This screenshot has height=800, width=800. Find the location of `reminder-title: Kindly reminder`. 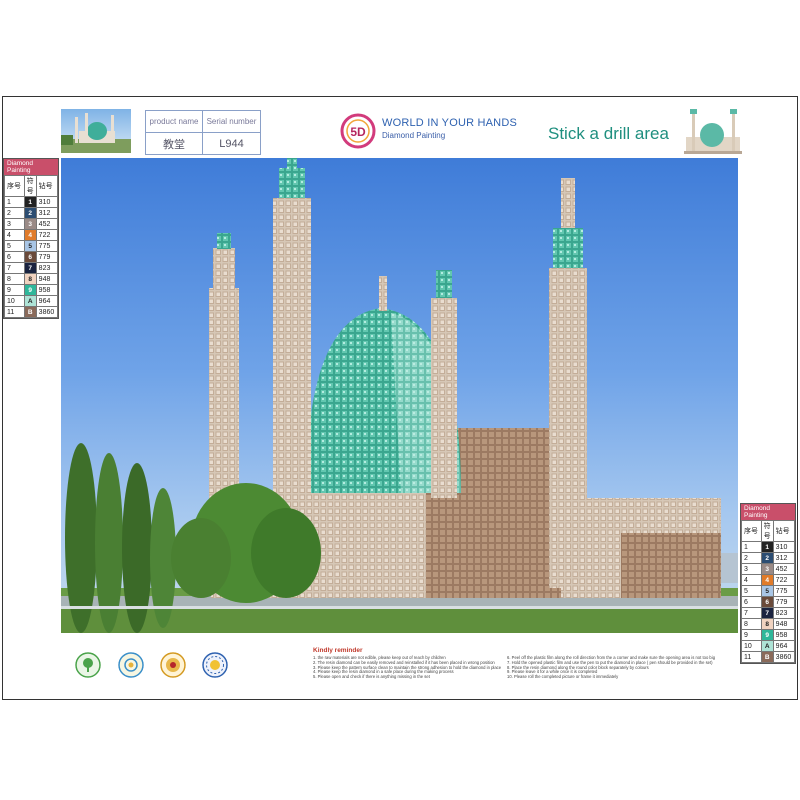

reminder-title: Kindly reminder is located at coordinates (338, 650).